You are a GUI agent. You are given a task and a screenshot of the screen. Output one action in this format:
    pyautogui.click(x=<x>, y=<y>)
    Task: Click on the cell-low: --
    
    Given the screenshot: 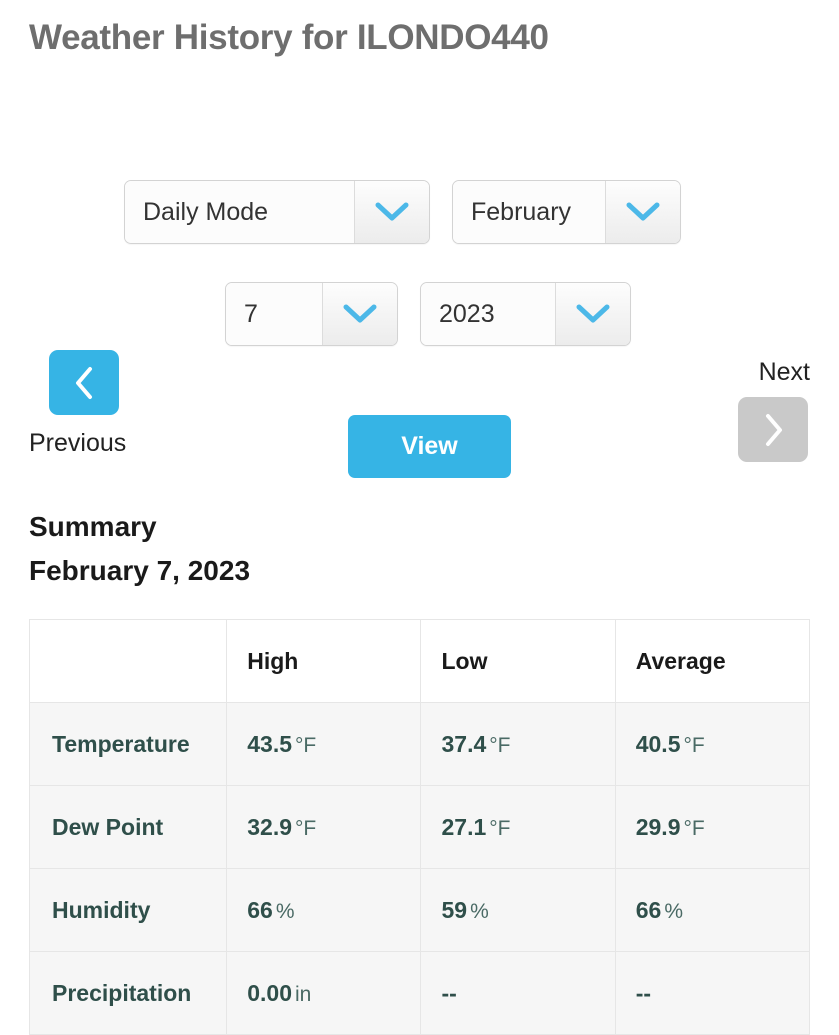 What is the action you would take?
    pyautogui.click(x=518, y=993)
    